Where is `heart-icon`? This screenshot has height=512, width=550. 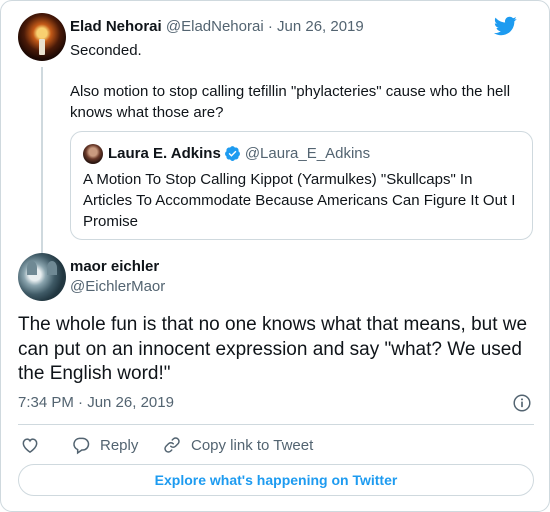 heart-icon is located at coordinates (30, 445).